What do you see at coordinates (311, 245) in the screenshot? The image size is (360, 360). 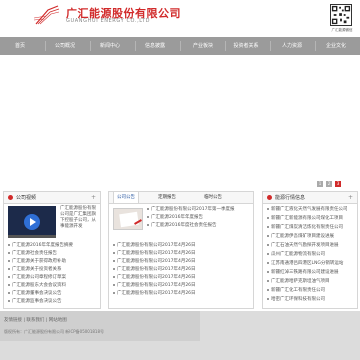 I see `list-item: 广汇石油天然气勘探开发项目进展` at bounding box center [311, 245].